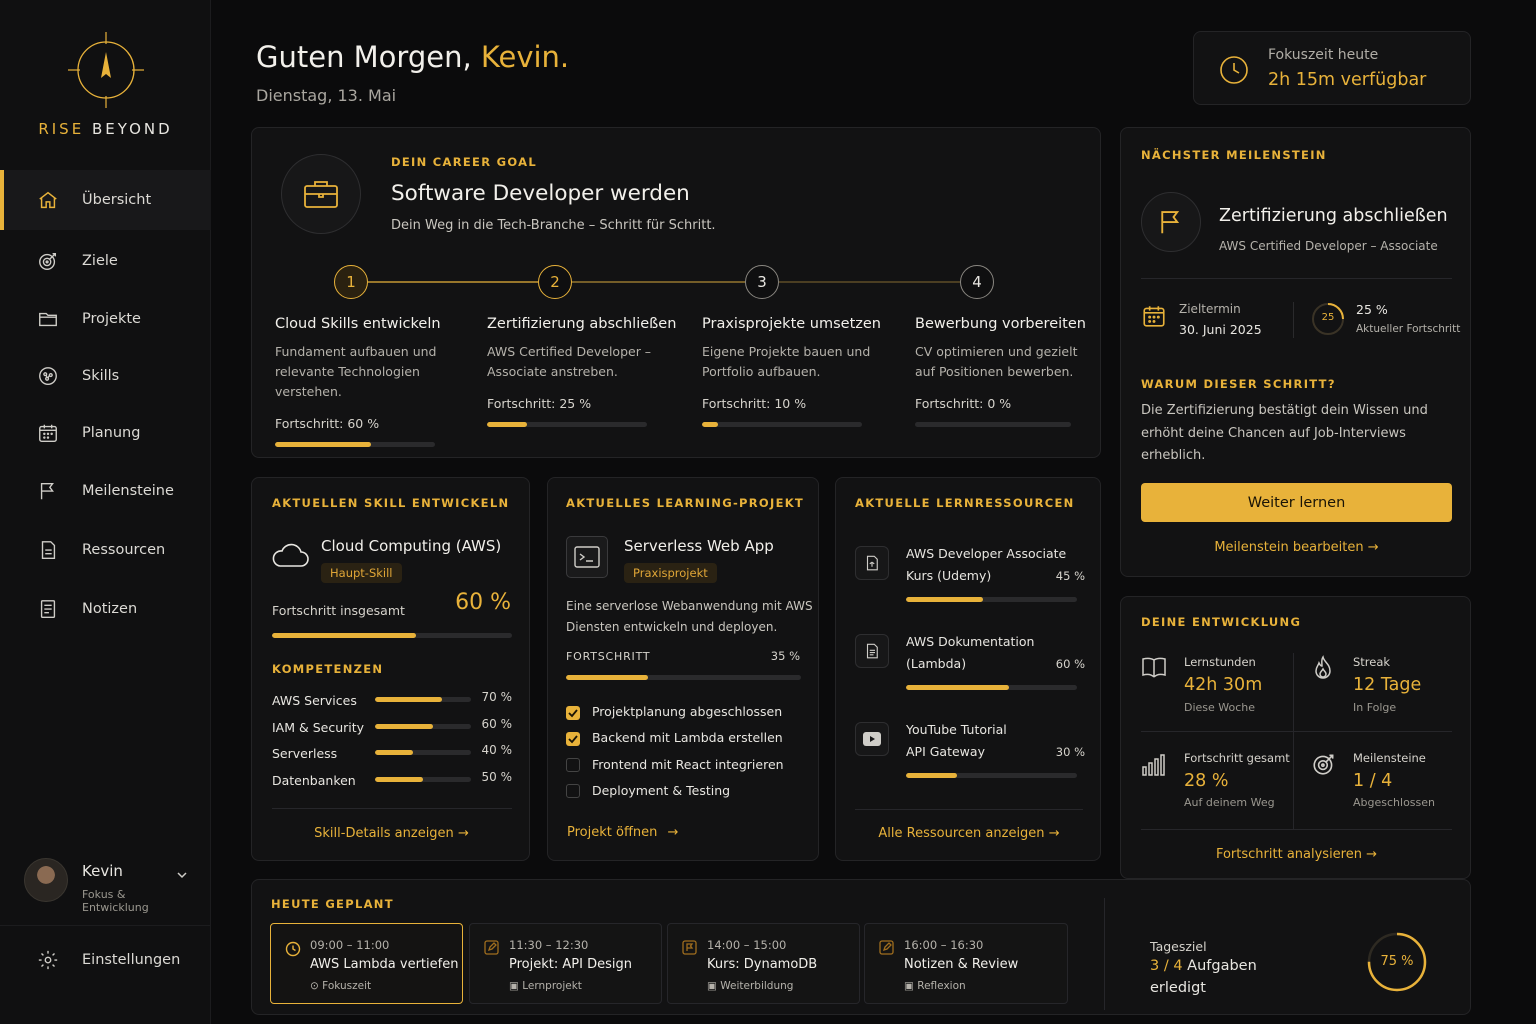  I want to click on skill-details-link: Skill-Details anzeigen →, so click(391, 833).